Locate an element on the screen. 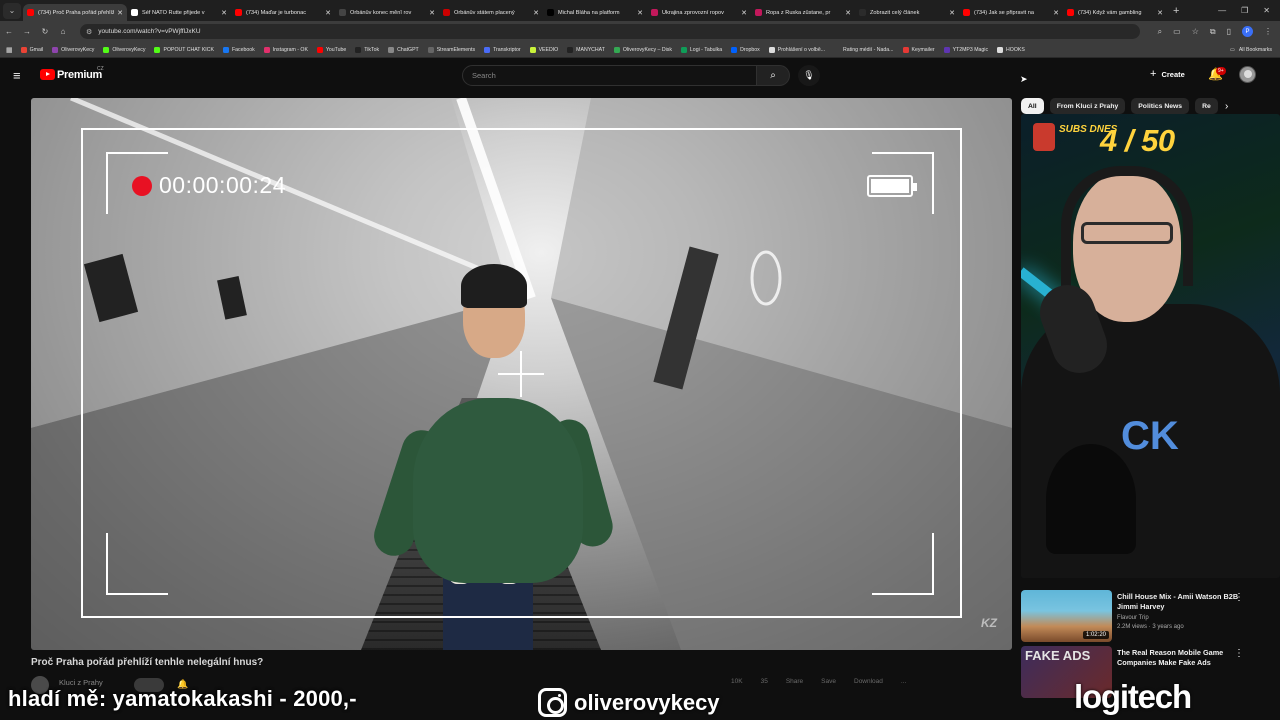  bookmark-item: HOOKS is located at coordinates (1011, 49).